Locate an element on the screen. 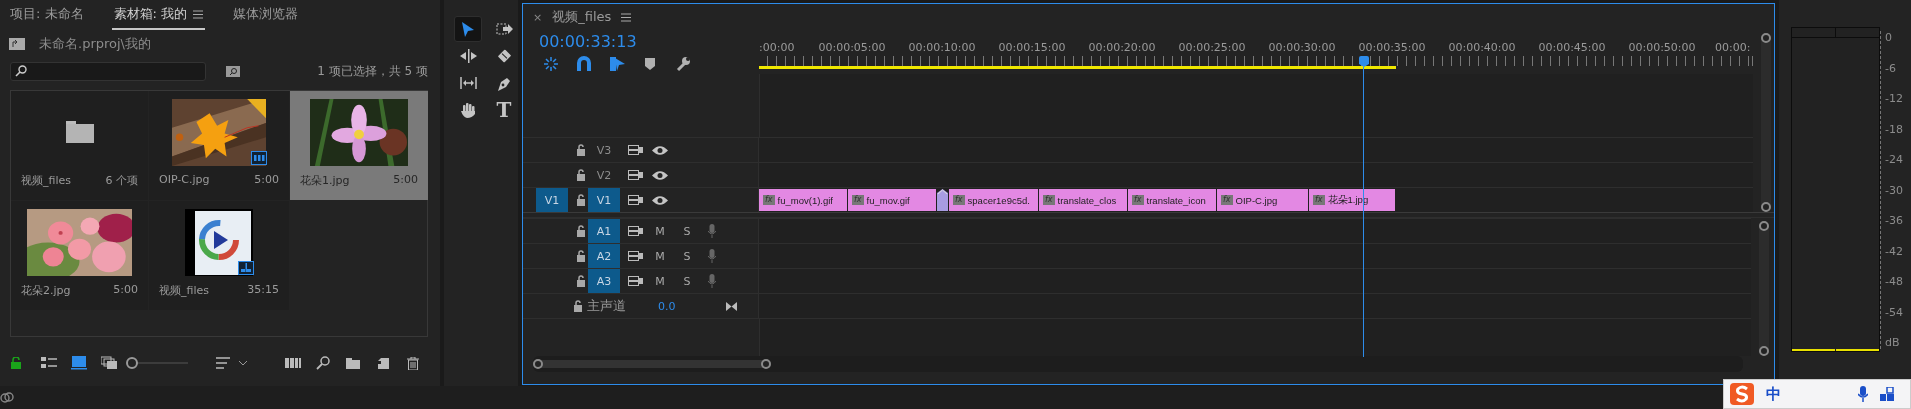  caret-icon is located at coordinates (243, 363).